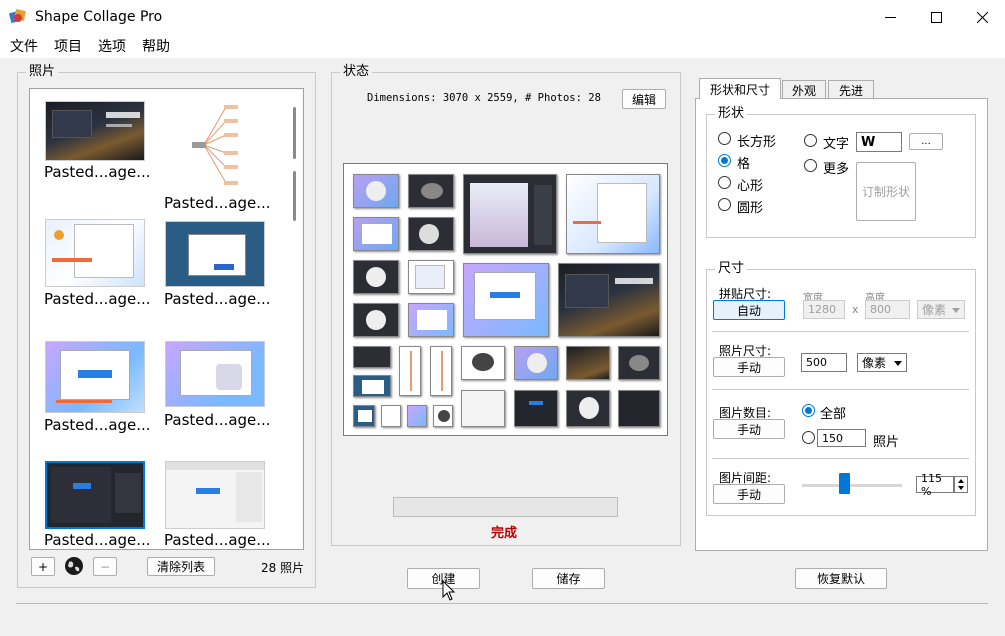 The height and width of the screenshot is (636, 1005). Describe the element at coordinates (295, 319) in the screenshot. I see `photo-list-scrollbar` at that location.